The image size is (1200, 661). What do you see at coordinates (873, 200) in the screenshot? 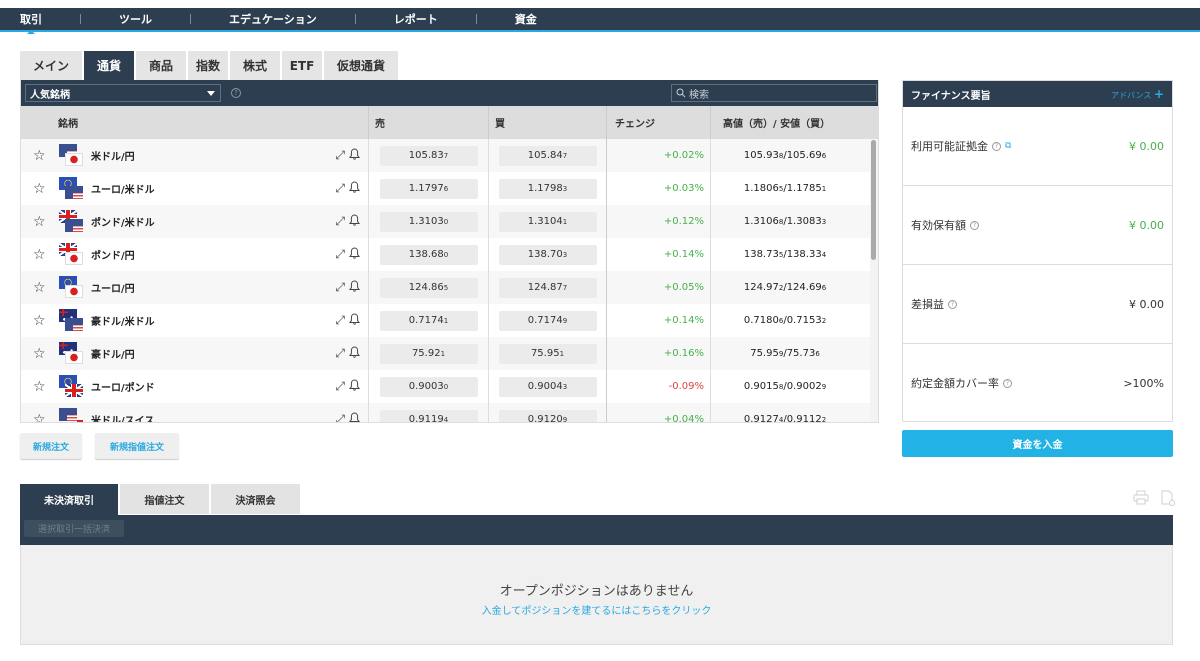
I see `scroll-thumb` at bounding box center [873, 200].